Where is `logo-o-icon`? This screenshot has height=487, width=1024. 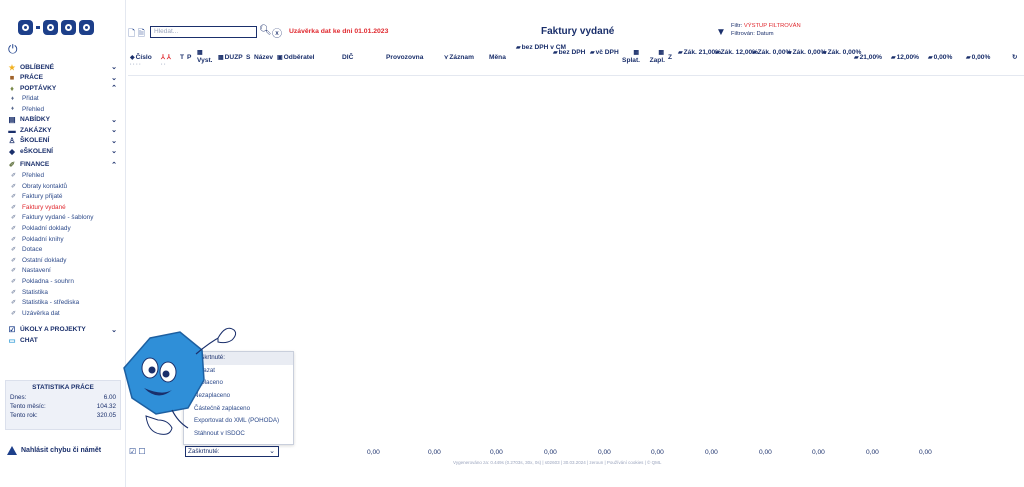
logo-o-icon is located at coordinates (68, 27).